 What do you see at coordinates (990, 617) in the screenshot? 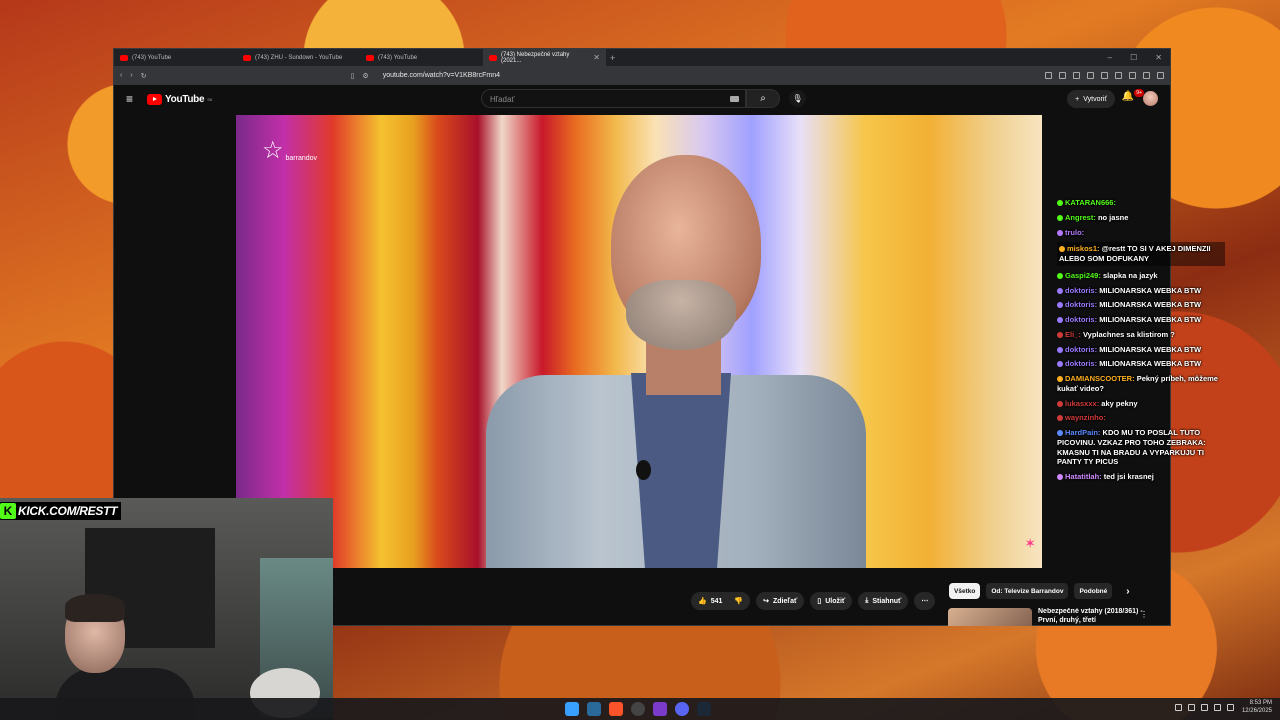
I see `recommended-thumbnail` at bounding box center [990, 617].